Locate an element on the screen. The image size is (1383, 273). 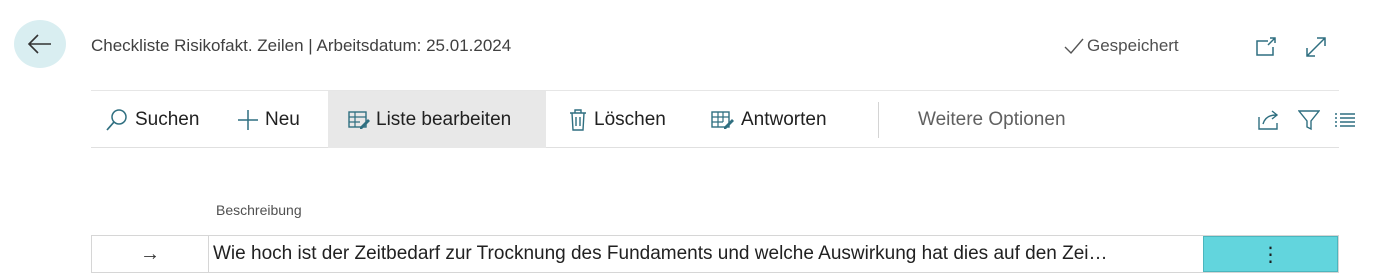
saved-status-label: Gespeichert is located at coordinates (1133, 45).